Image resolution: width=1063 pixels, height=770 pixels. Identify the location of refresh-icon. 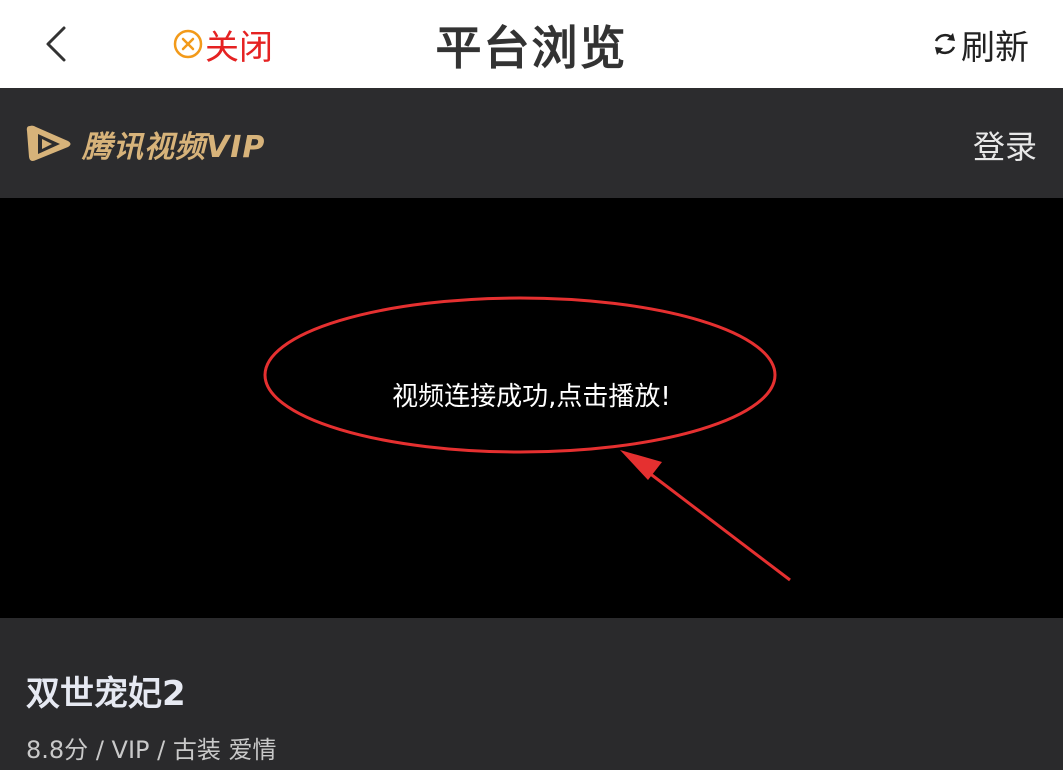
(945, 44).